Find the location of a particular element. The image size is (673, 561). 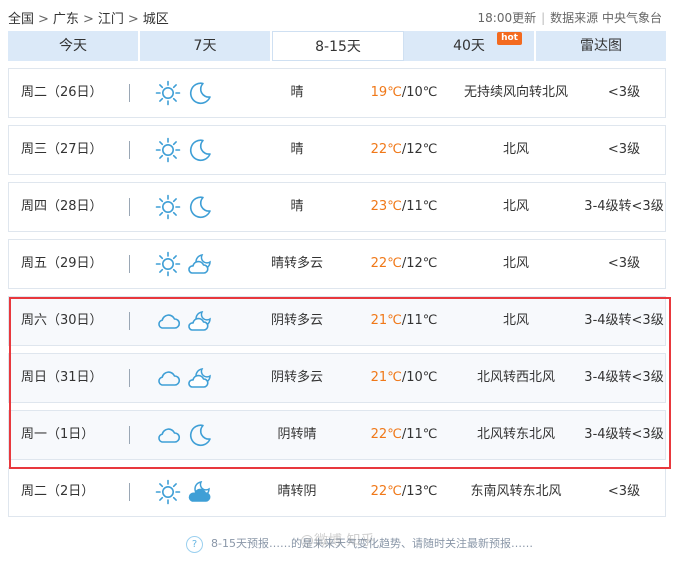

weather-condition: 晴转多云 is located at coordinates (296, 263).